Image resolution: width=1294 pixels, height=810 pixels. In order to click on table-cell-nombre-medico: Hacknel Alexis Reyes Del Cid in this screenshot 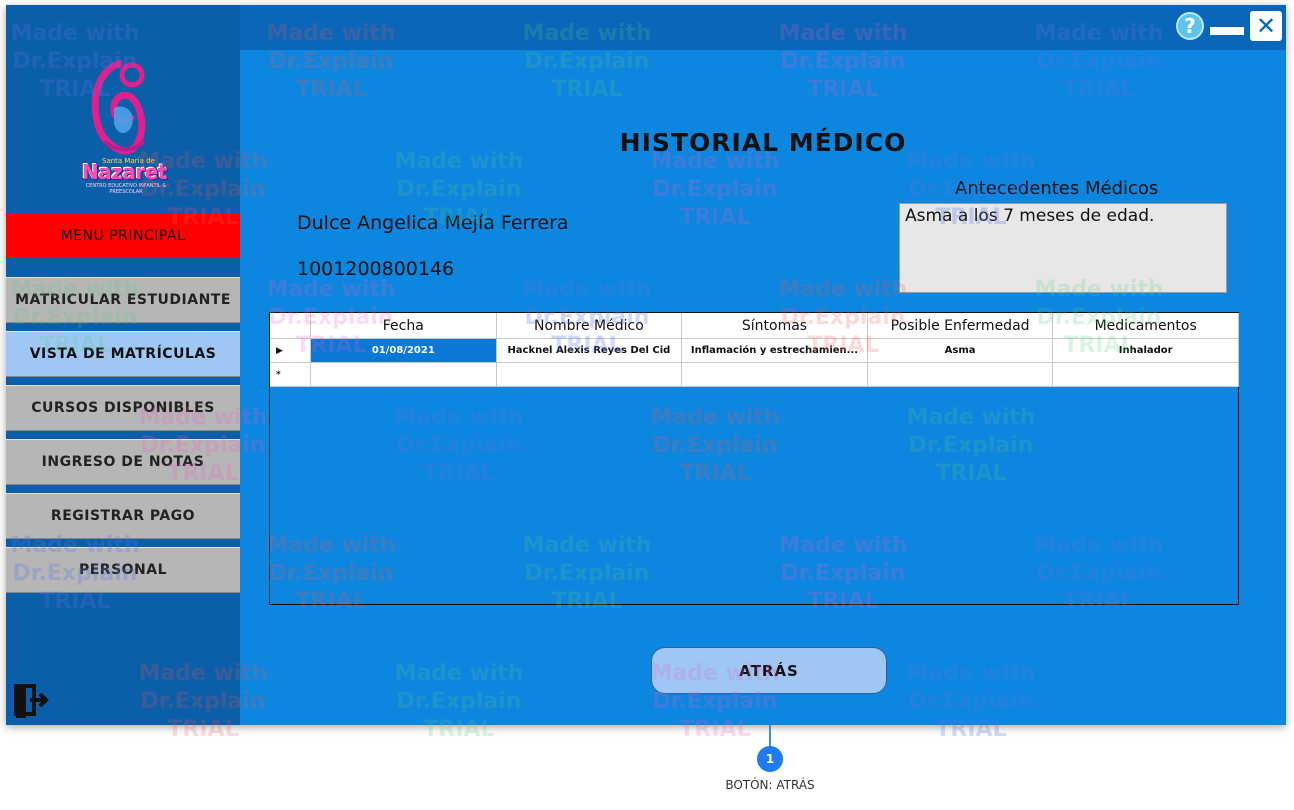, I will do `click(589, 351)`.